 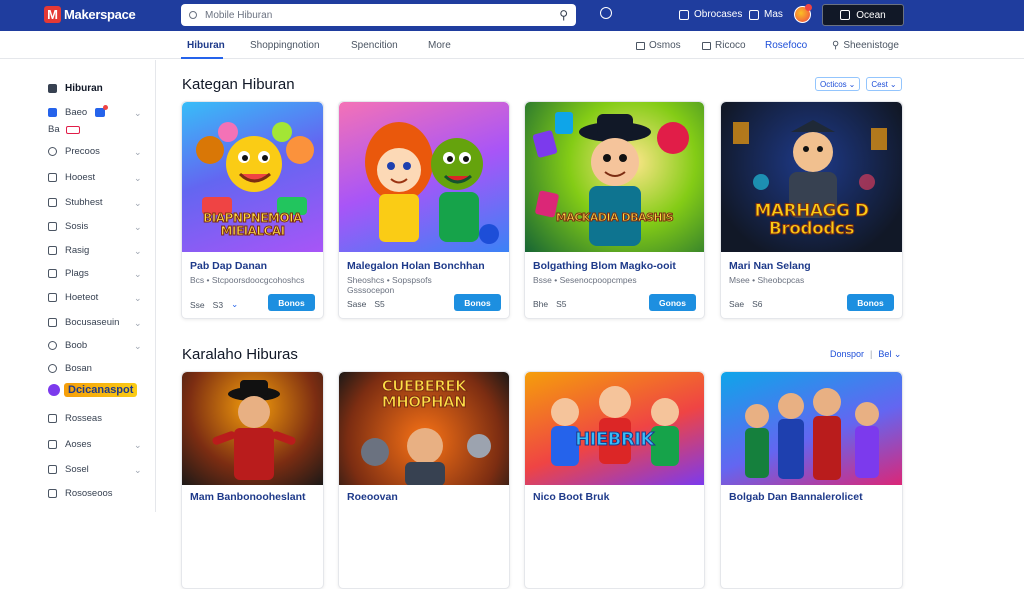 What do you see at coordinates (374, 45) in the screenshot?
I see `tab-spencition: Spencition` at bounding box center [374, 45].